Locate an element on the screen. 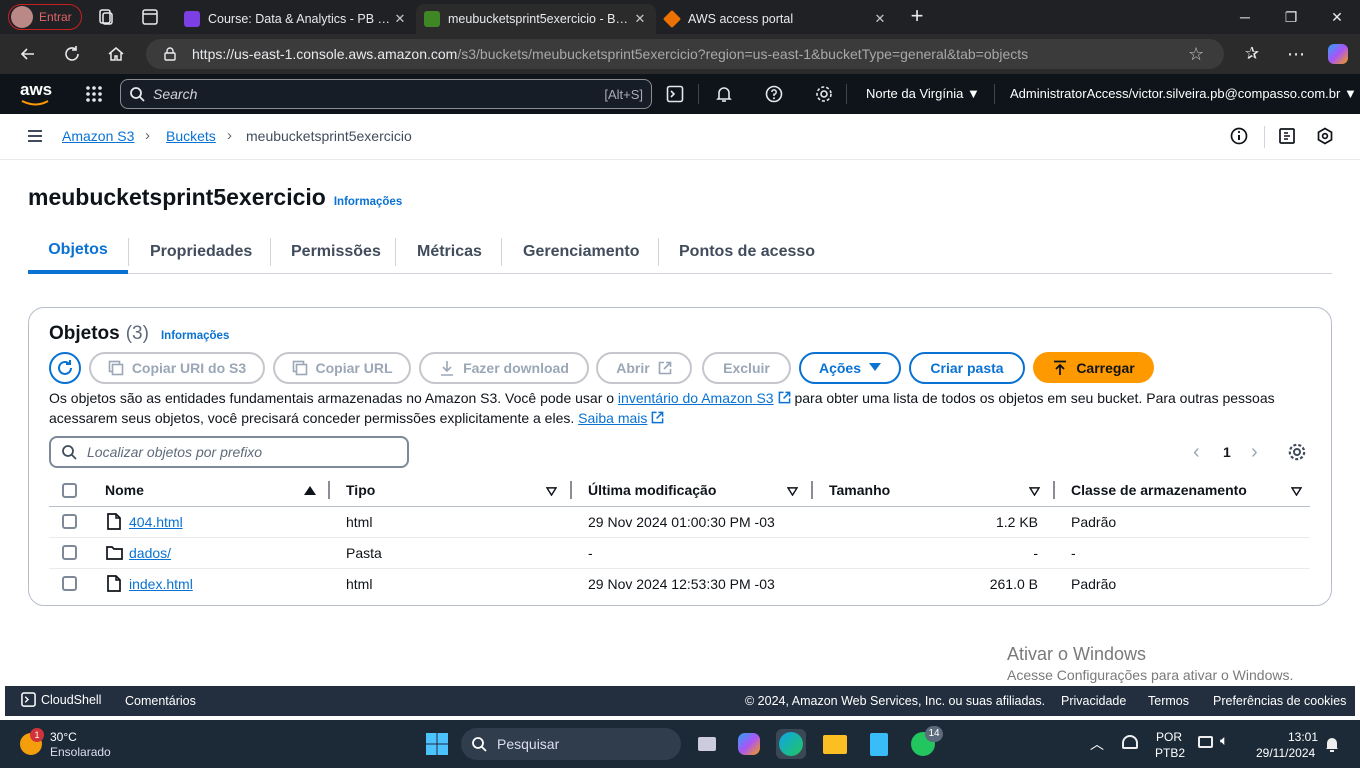 Image resolution: width=1360 pixels, height=768 pixels. taskbar-search: Pesquisar is located at coordinates (571, 744).